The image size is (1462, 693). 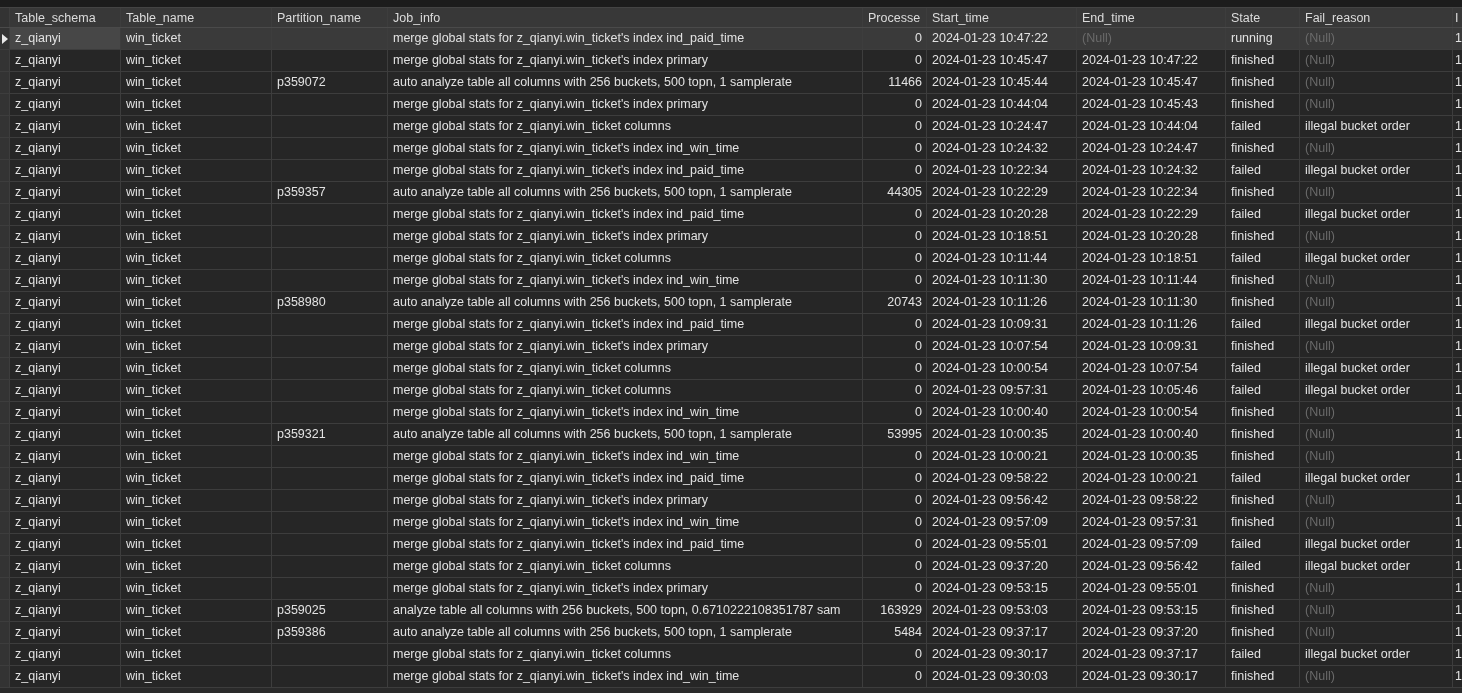 What do you see at coordinates (731, 413) in the screenshot?
I see `table-row: z_qianyi win_ticket merge global stats for z_qianyi.win_ticket's index ind_win_time 0 2024-01-23 10:00:40 2024-01-23 10:00:54 finished (Null) 1` at bounding box center [731, 413].